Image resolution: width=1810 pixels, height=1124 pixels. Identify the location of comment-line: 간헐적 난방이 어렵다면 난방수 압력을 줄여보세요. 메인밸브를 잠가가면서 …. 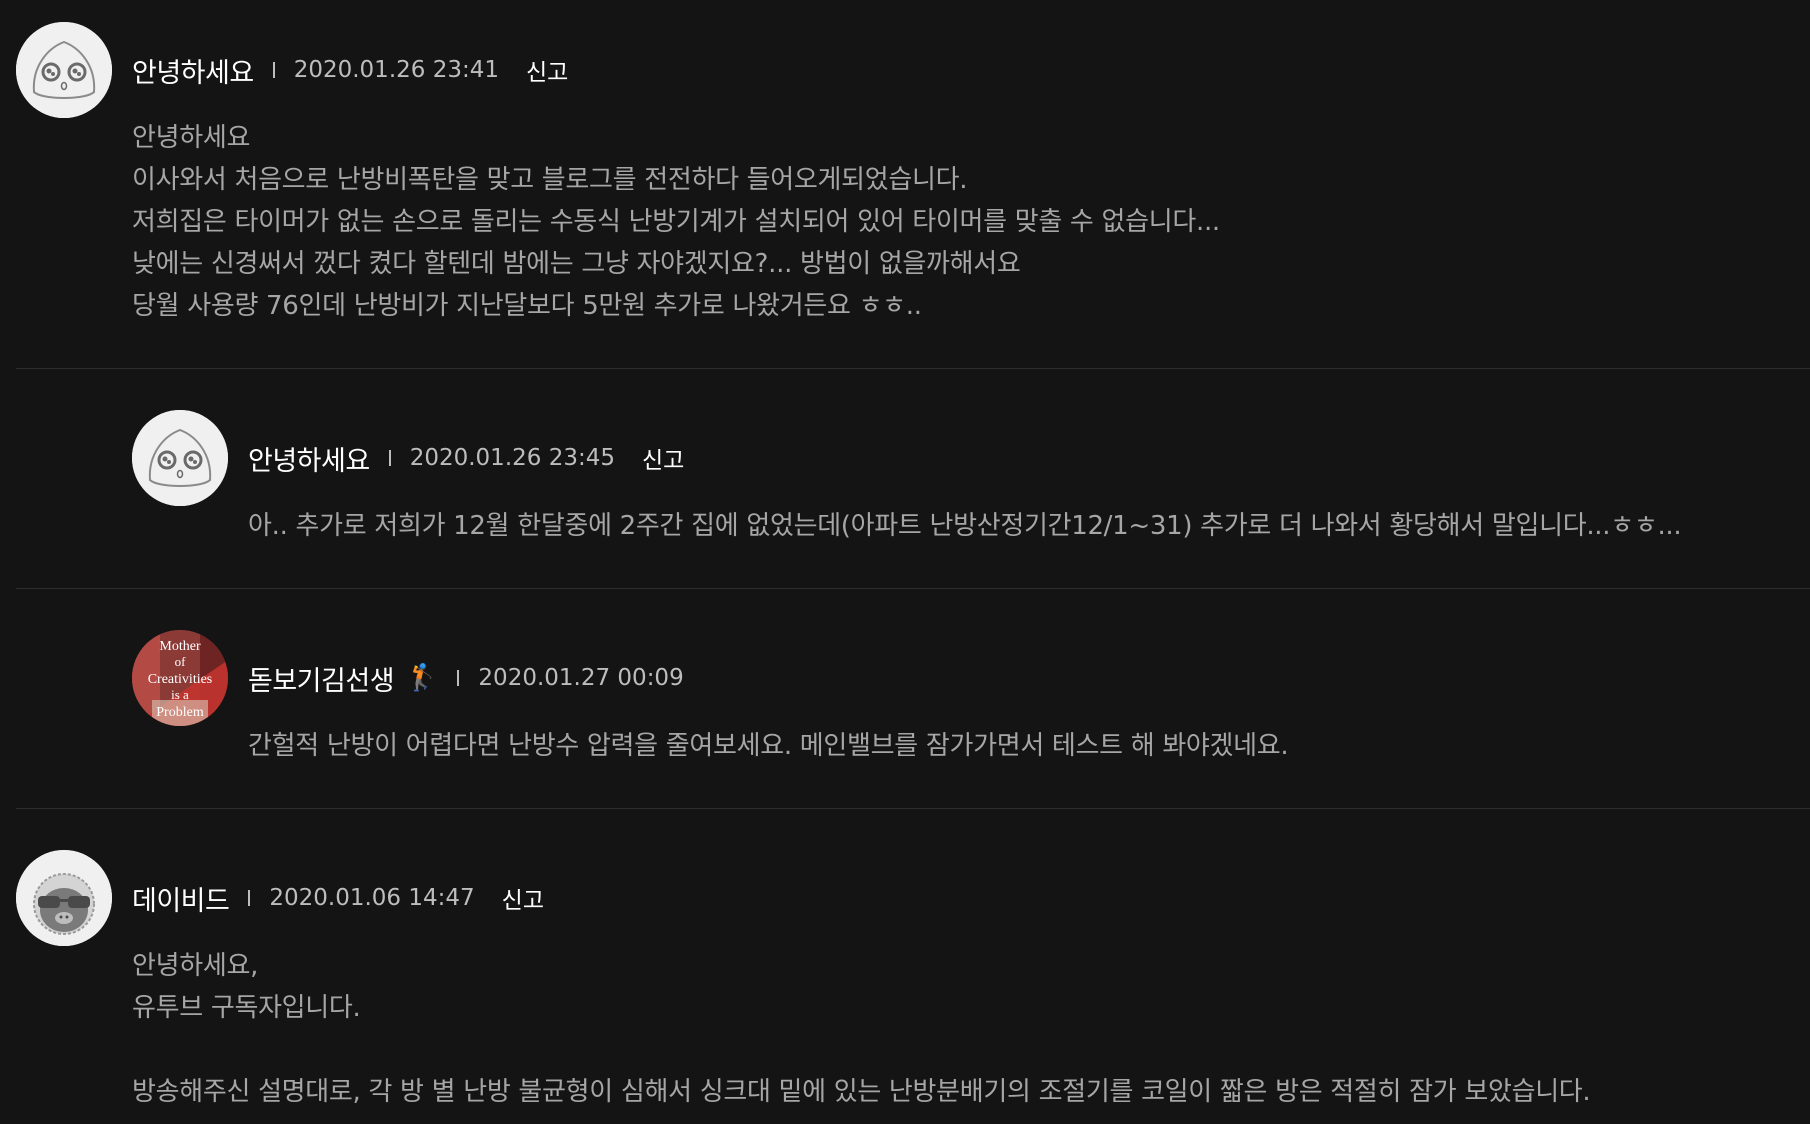
(768, 746).